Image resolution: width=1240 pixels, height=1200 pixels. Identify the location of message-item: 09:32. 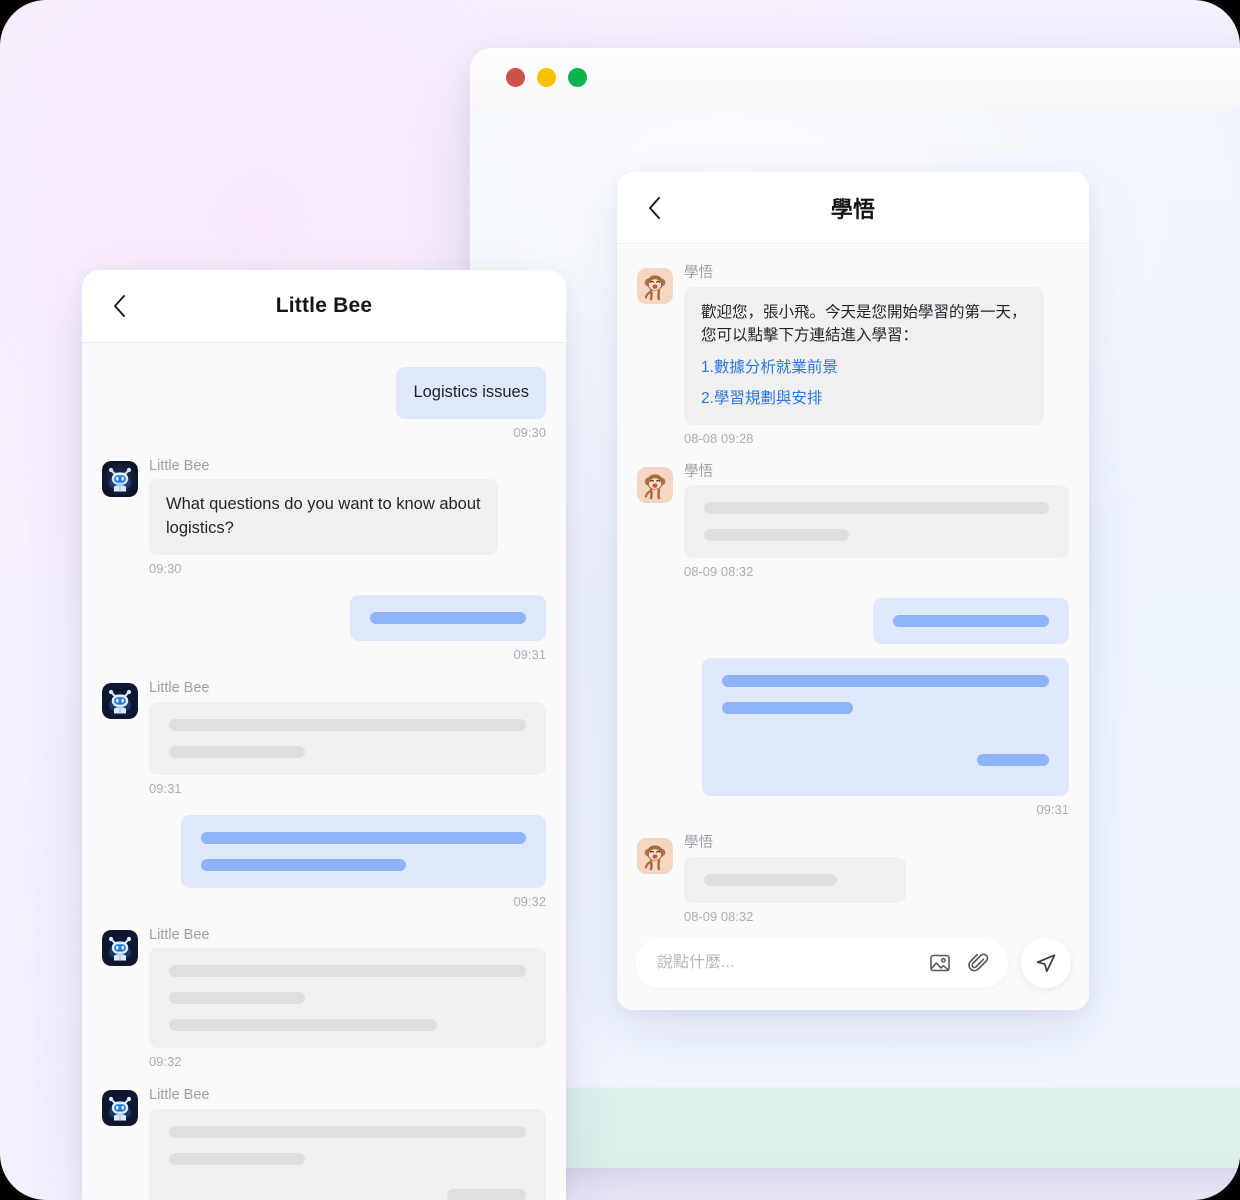
(324, 861).